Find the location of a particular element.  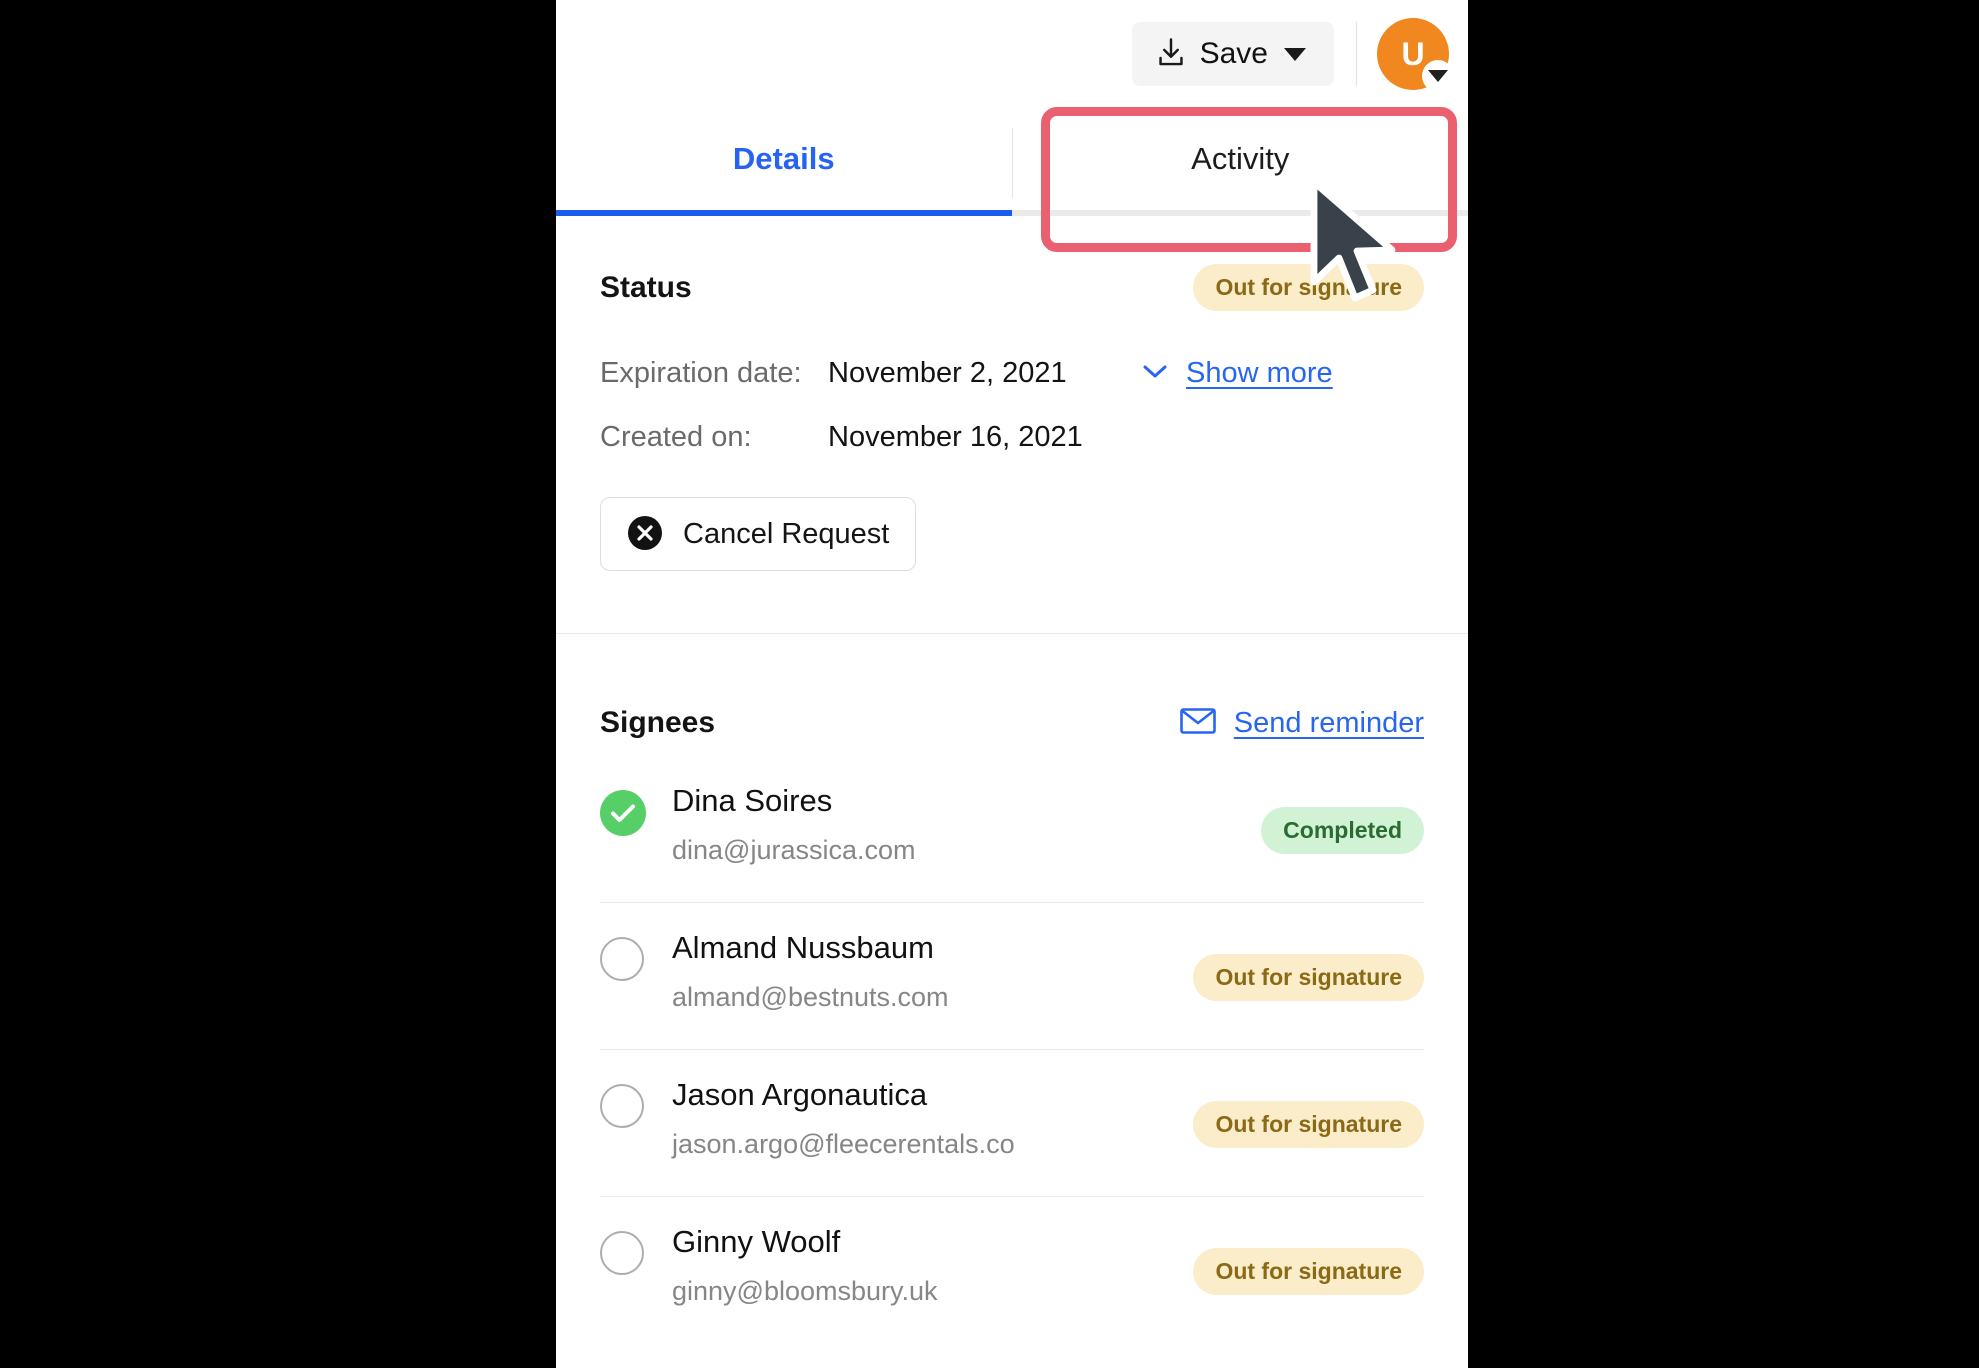

top-toolbar: Save U is located at coordinates (1012, 54).